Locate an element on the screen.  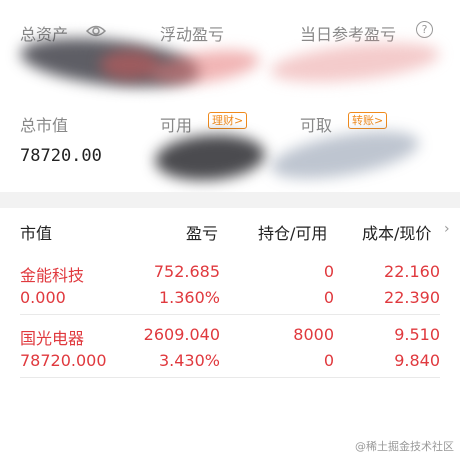
info-icon: ? is located at coordinates (424, 29).